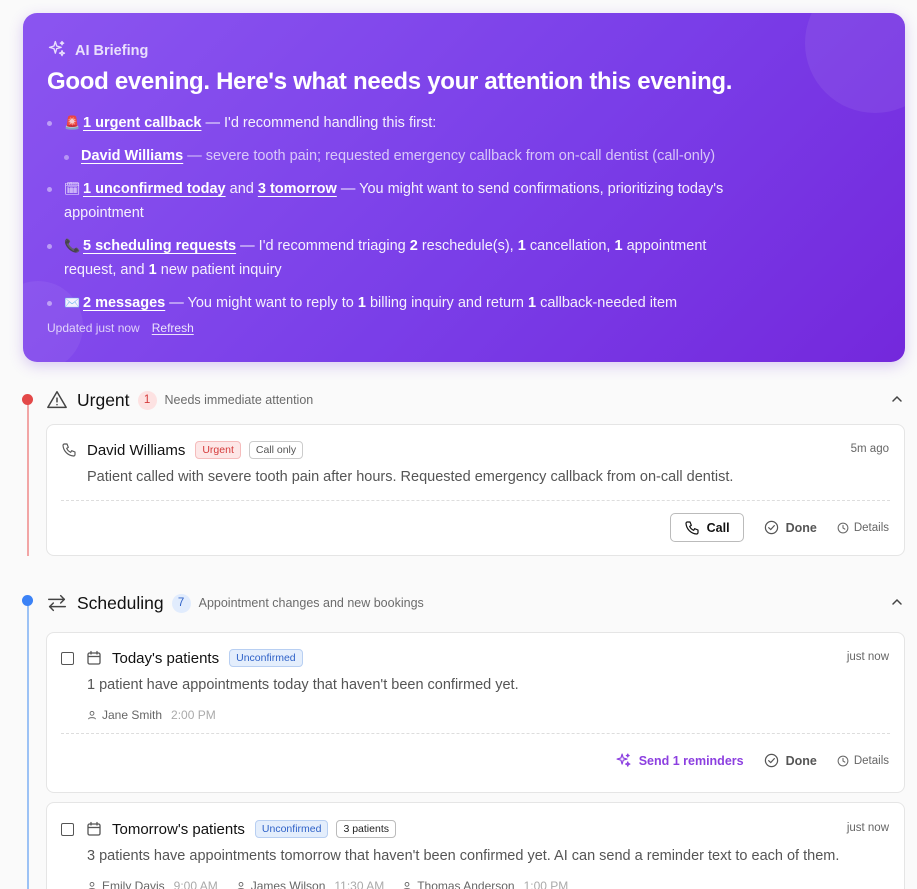 This screenshot has width=917, height=889. I want to click on urgent-section-title: Urgent, so click(103, 399).